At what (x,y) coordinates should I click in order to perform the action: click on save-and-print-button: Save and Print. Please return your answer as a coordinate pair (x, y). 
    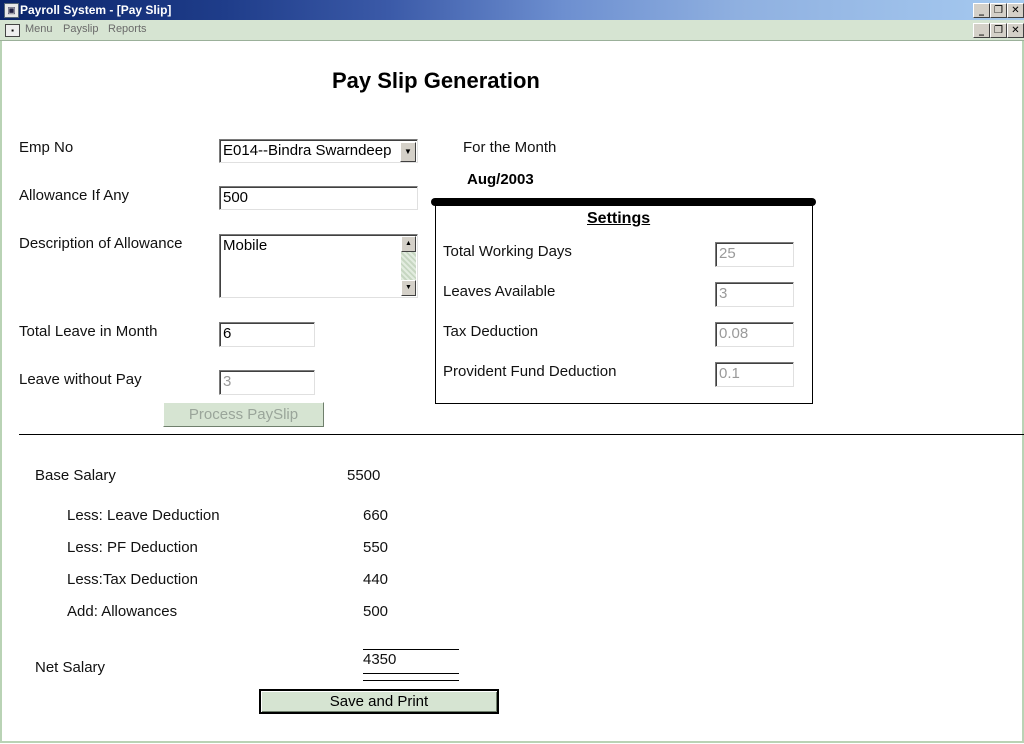
    Looking at the image, I should click on (379, 701).